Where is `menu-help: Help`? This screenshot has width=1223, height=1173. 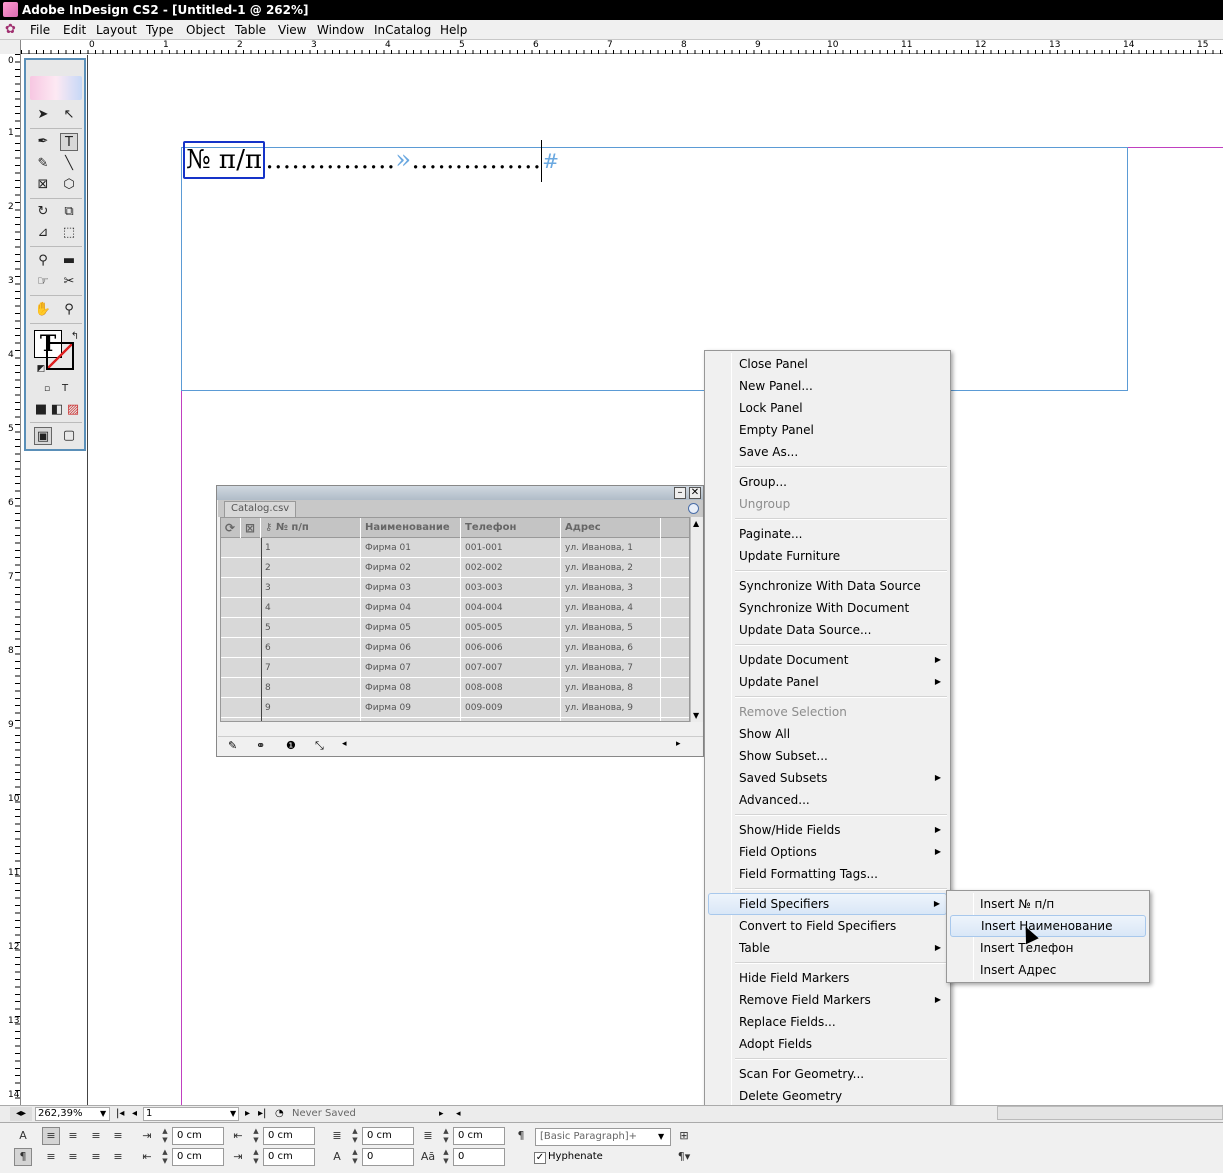 menu-help: Help is located at coordinates (453, 30).